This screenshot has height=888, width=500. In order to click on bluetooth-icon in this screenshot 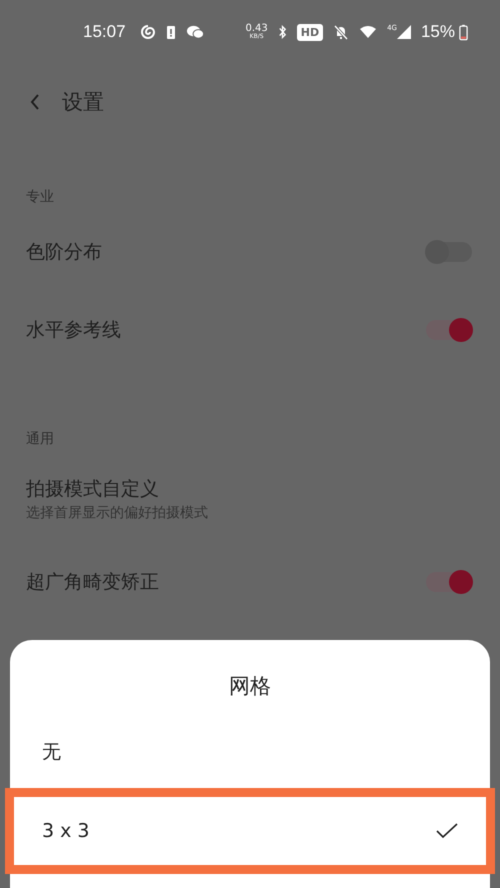, I will do `click(282, 32)`.